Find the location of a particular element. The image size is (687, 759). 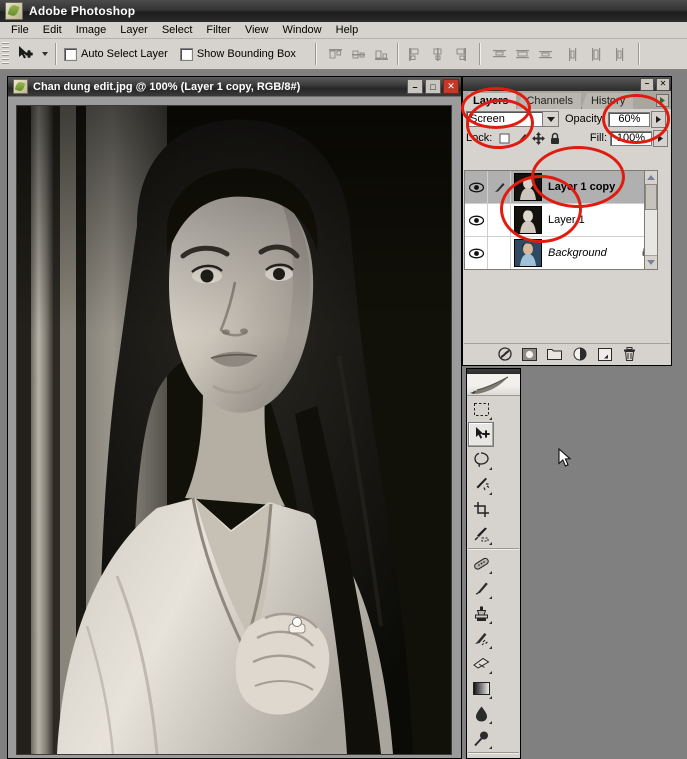

lock-transparent-pixels-icon is located at coordinates (504, 138).